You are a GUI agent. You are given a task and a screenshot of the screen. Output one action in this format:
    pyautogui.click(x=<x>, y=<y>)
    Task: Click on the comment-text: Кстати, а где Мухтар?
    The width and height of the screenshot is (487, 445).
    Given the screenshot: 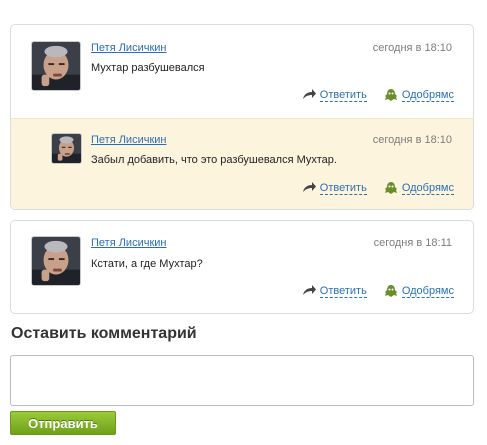 What is the action you would take?
    pyautogui.click(x=147, y=264)
    